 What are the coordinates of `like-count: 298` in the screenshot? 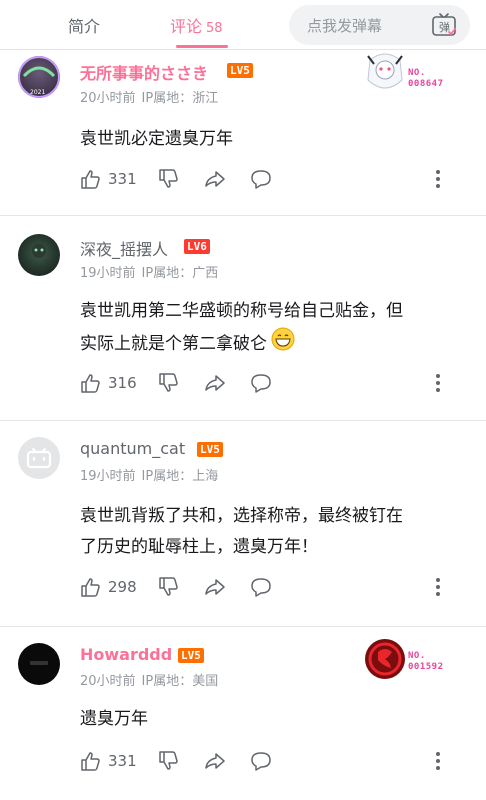 It's located at (122, 587).